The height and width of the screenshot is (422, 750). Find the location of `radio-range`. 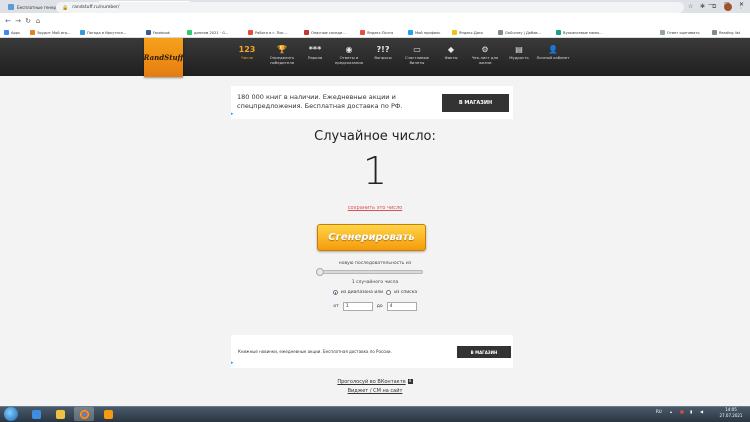

radio-range is located at coordinates (335, 292).